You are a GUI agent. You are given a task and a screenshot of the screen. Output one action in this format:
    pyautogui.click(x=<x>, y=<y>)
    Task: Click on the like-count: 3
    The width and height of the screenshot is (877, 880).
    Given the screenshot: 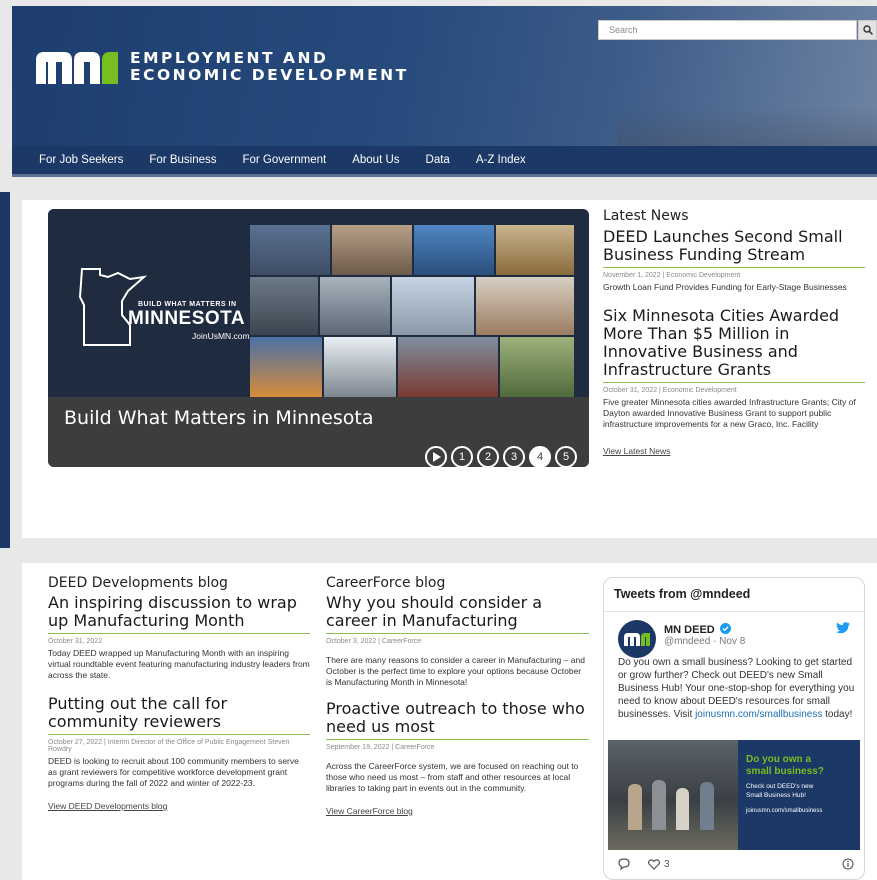 What is the action you would take?
    pyautogui.click(x=667, y=864)
    